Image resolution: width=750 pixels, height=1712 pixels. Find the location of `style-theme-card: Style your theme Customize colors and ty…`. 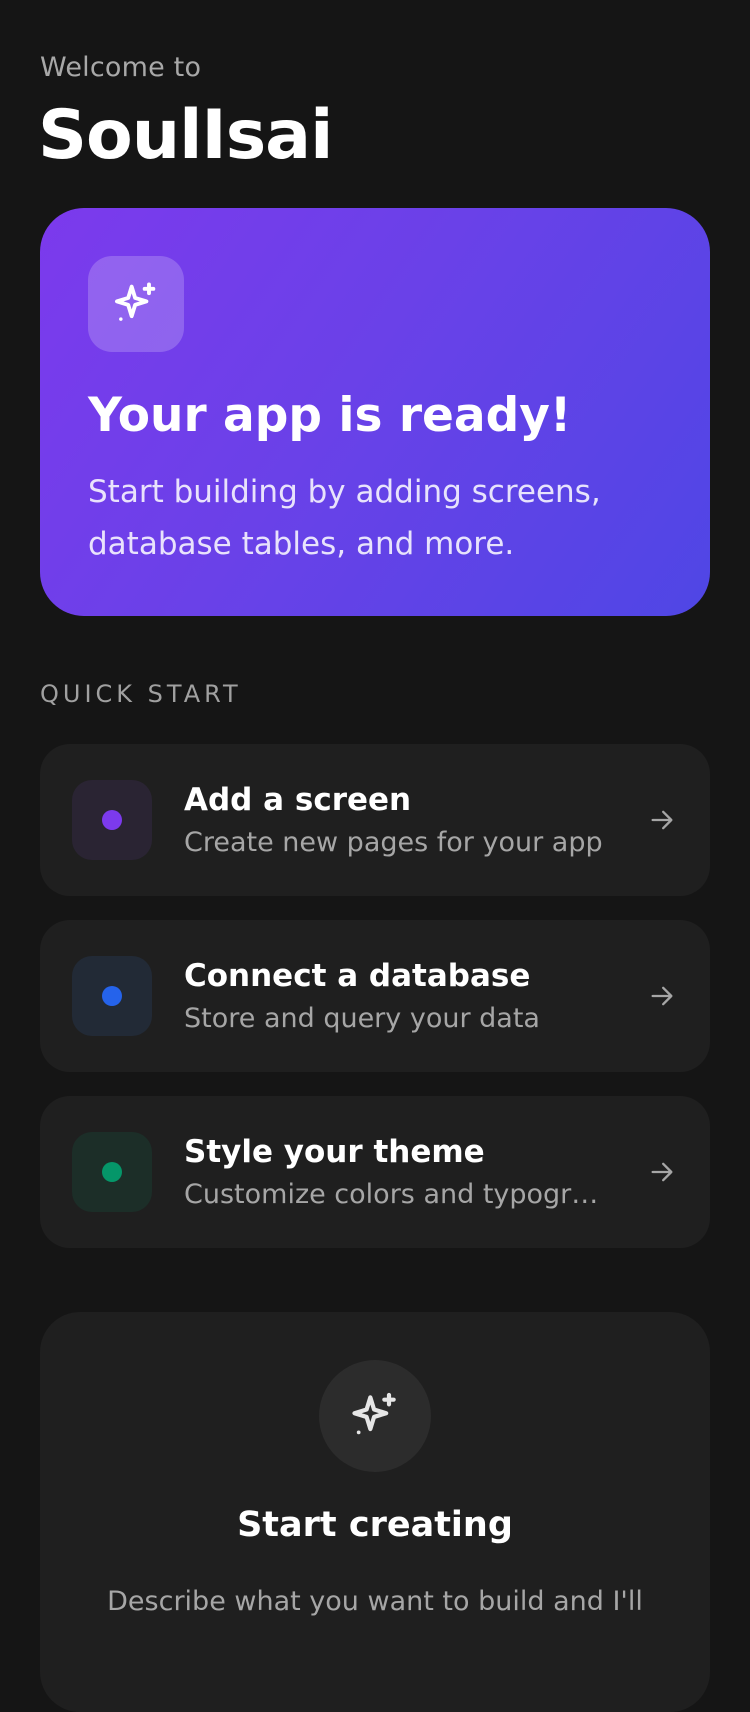

style-theme-card: Style your theme Customize colors and ty… is located at coordinates (375, 1172).